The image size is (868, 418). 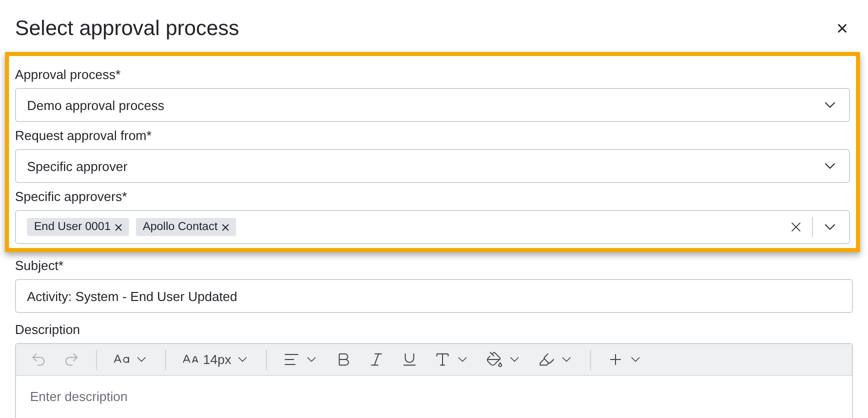 What do you see at coordinates (495, 359) in the screenshot?
I see `fill-icon` at bounding box center [495, 359].